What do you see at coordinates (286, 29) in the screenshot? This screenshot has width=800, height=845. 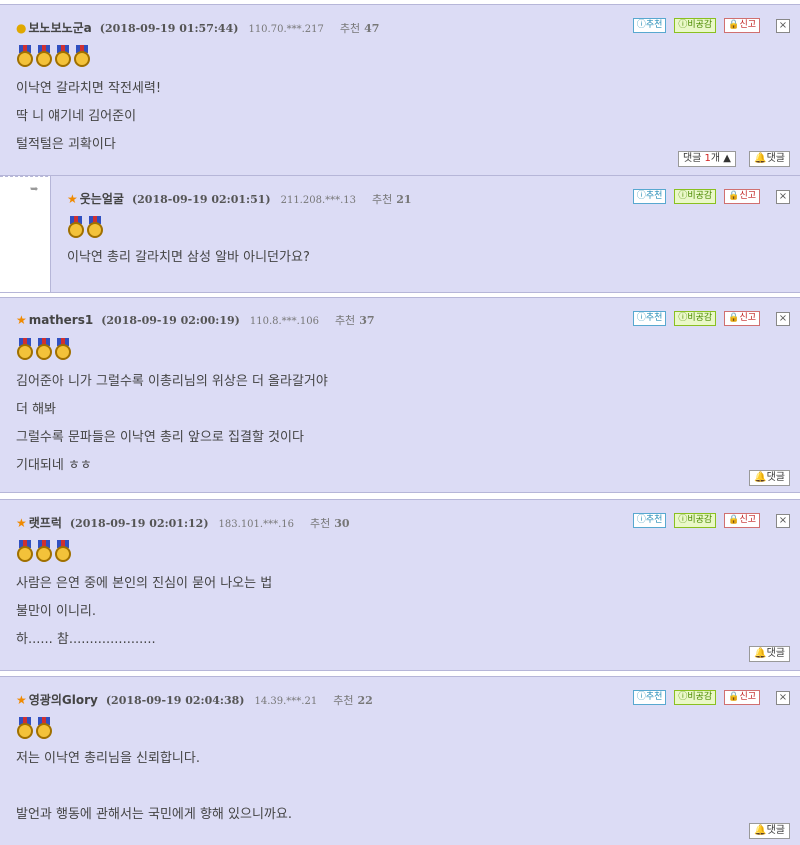 I see `comment-ip: 110.70.***.217` at bounding box center [286, 29].